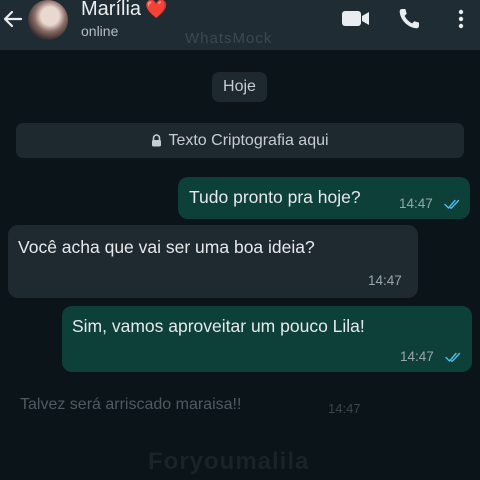 The height and width of the screenshot is (480, 480). Describe the element at coordinates (356, 19) in the screenshot. I see `video-call-icon` at that location.